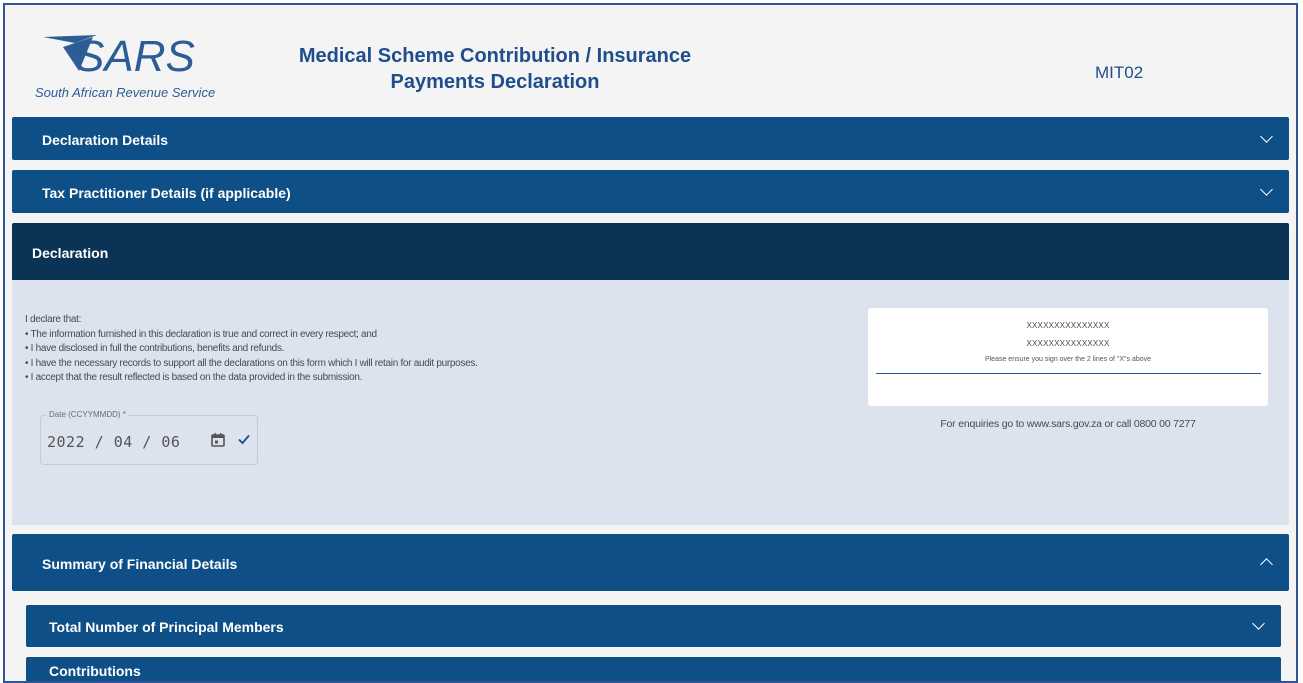 The image size is (1303, 683). What do you see at coordinates (653, 669) in the screenshot?
I see `section-contributions: Contributions` at bounding box center [653, 669].